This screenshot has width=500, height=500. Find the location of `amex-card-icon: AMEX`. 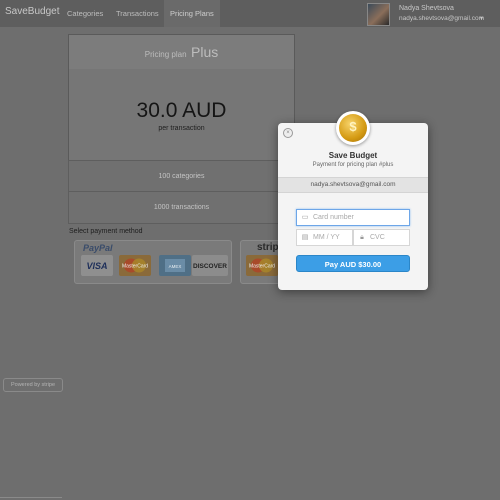

amex-card-icon: AMEX is located at coordinates (175, 265).